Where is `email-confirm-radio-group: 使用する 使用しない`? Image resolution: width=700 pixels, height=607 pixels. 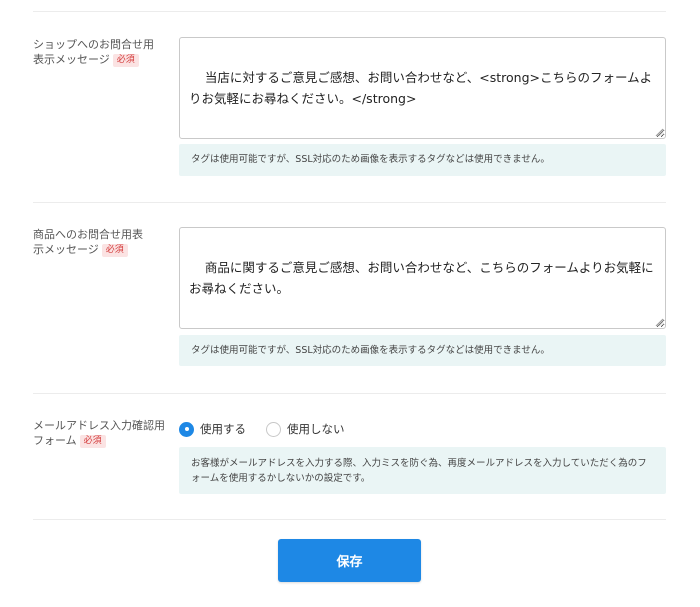
email-confirm-radio-group: 使用する 使用しない is located at coordinates (272, 429).